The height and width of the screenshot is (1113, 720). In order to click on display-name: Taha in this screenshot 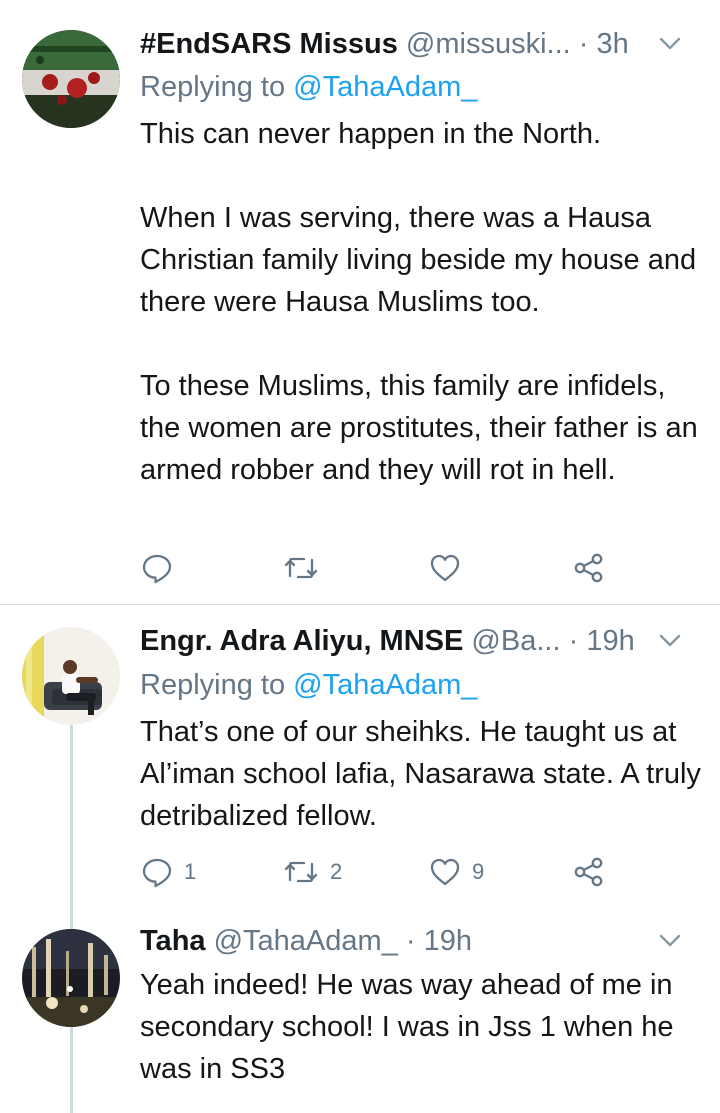, I will do `click(173, 941)`.